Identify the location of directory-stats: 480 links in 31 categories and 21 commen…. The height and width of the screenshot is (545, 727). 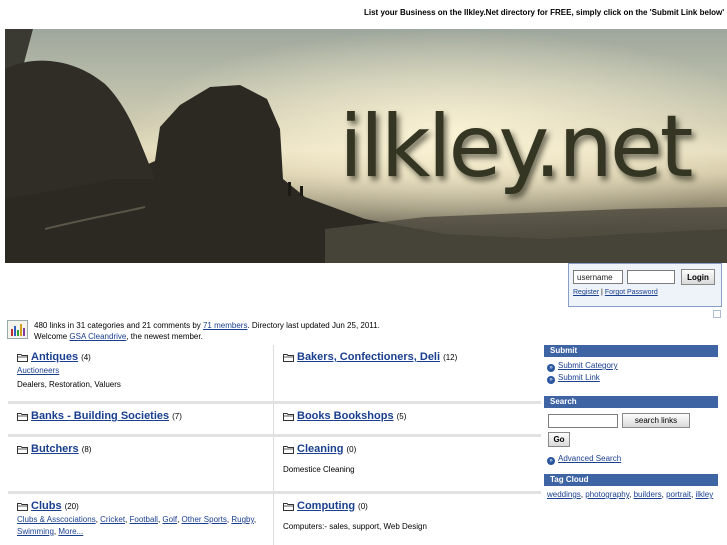
(207, 331).